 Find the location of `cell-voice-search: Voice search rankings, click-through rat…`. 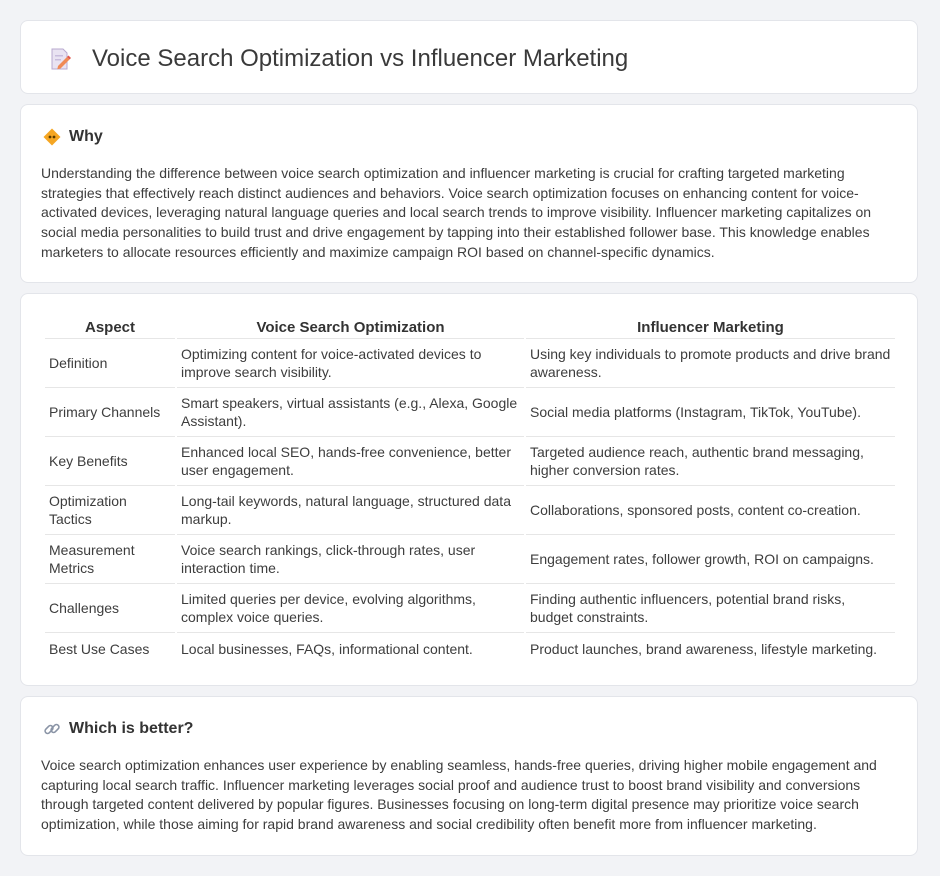

cell-voice-search: Voice search rankings, click-through rat… is located at coordinates (350, 559).